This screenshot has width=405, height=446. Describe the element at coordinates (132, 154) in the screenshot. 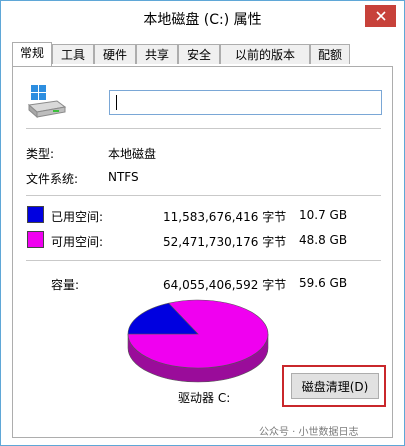

I see `type-value: 本地磁盘` at that location.